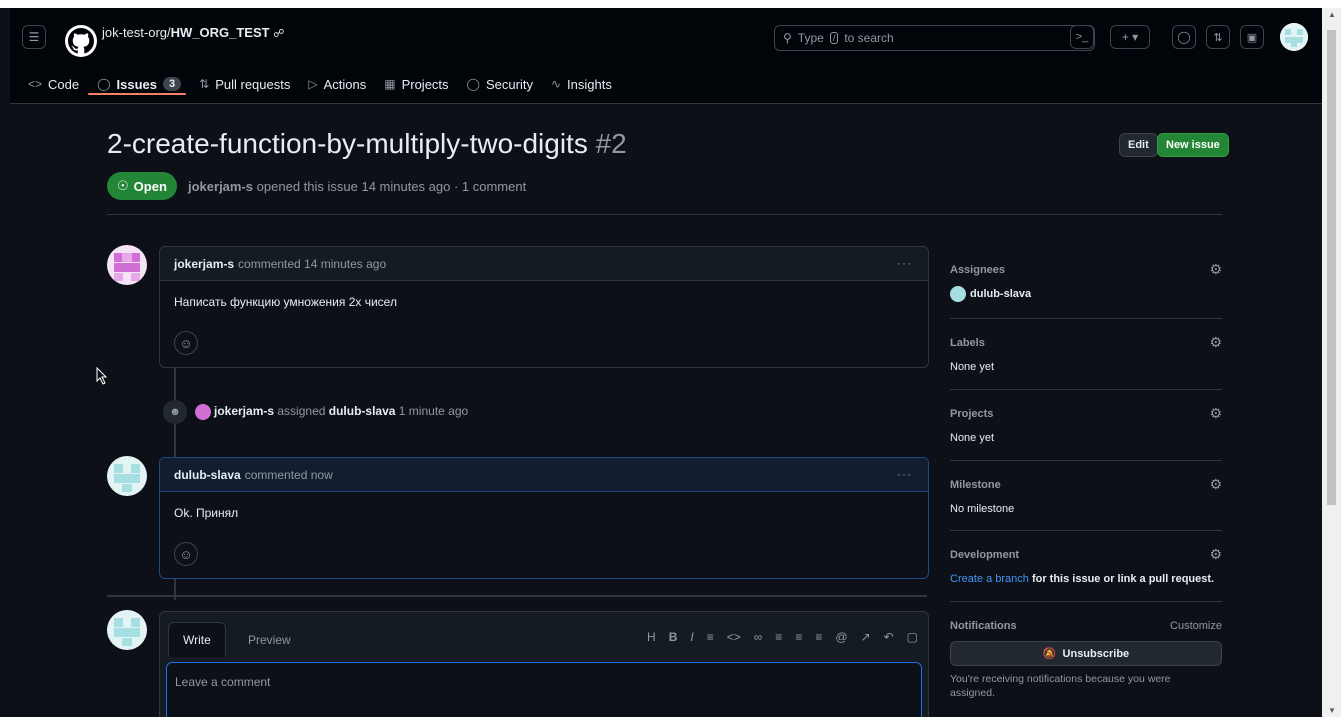 Image resolution: width=1341 pixels, height=717 pixels. Describe the element at coordinates (1086, 653) in the screenshot. I see `unsubscribe-button: 🔕 Unsubscribe` at that location.